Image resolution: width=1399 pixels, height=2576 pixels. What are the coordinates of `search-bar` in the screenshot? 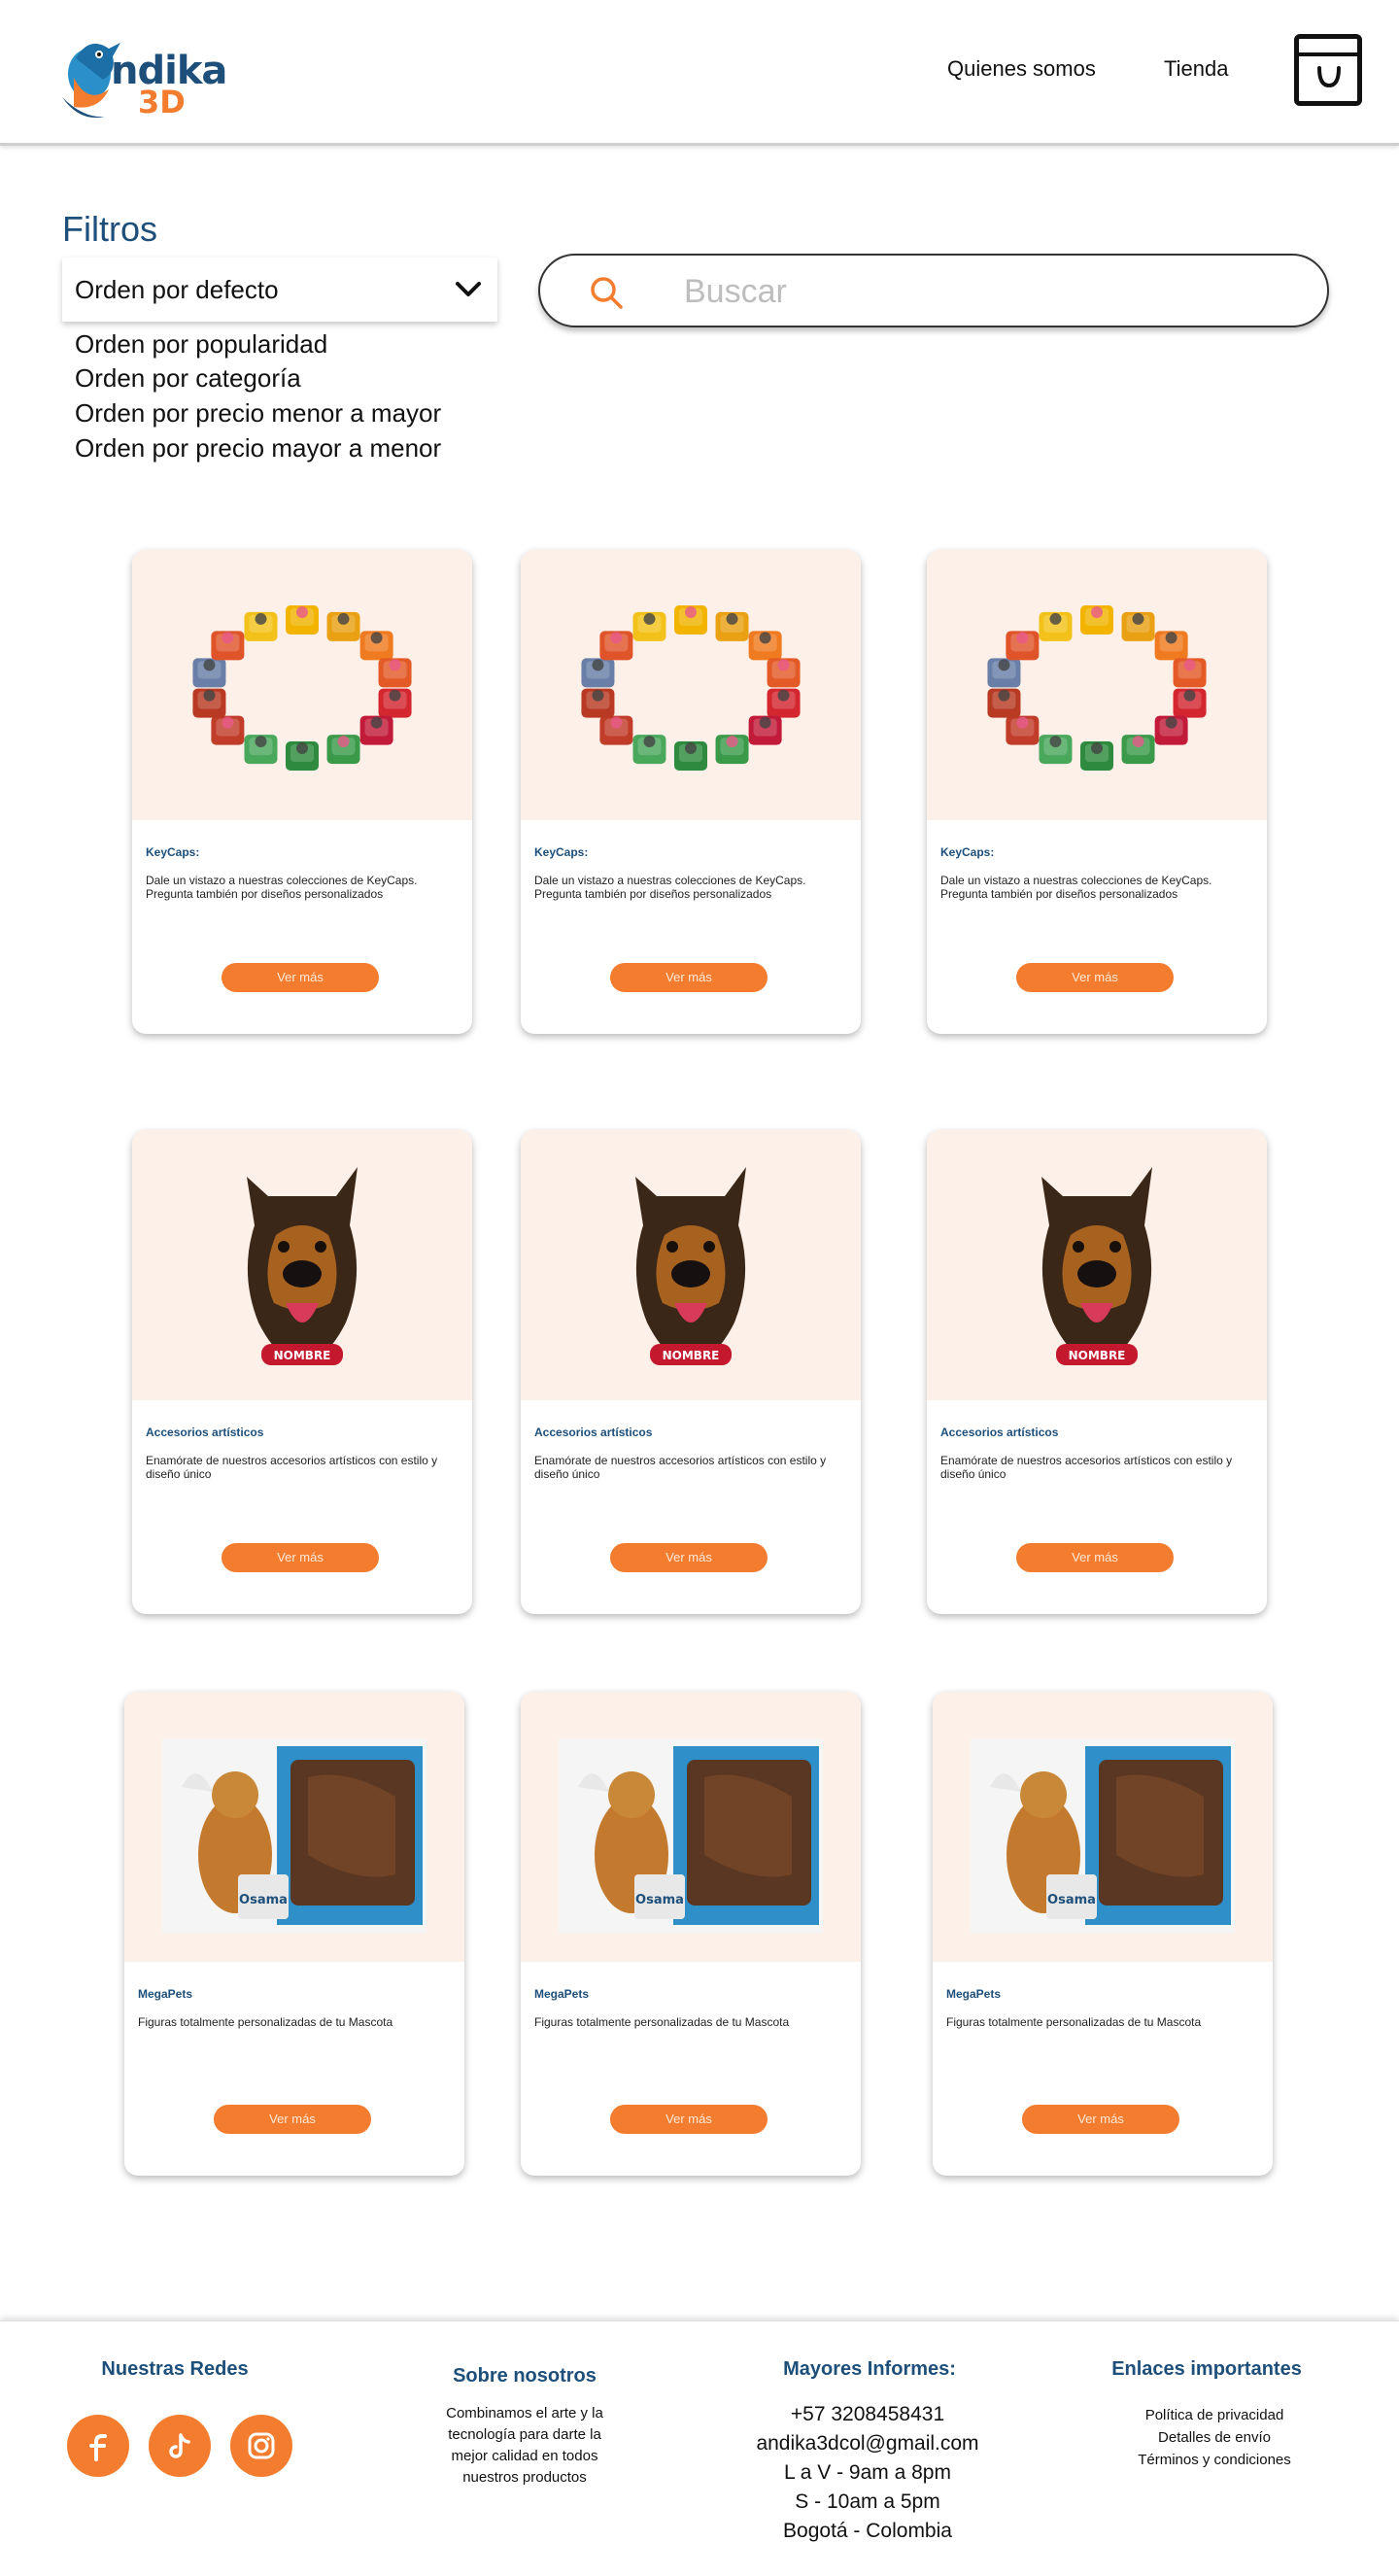 It's located at (933, 290).